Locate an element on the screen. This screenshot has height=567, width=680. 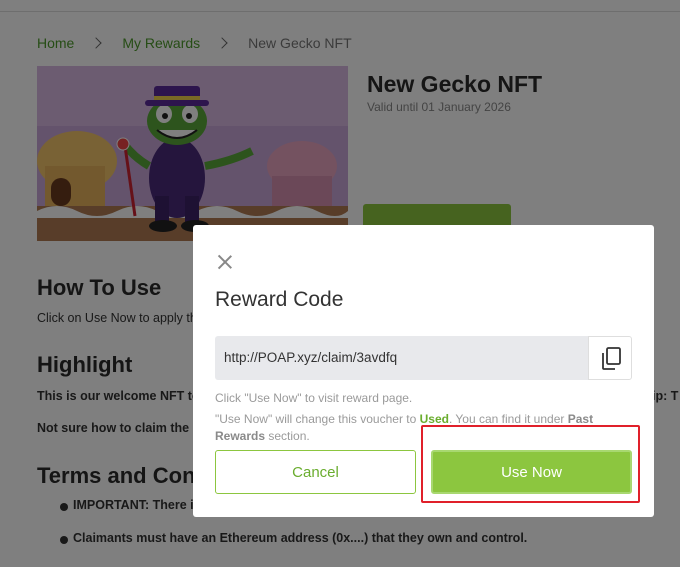
close-icon is located at coordinates (225, 262).